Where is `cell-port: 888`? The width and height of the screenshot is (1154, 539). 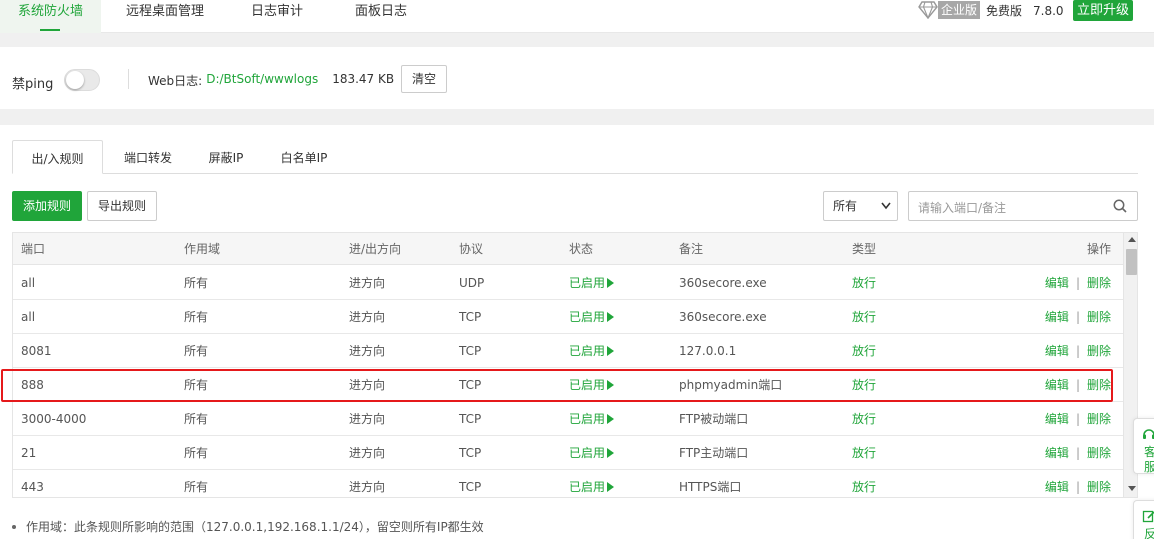 cell-port: 888 is located at coordinates (32, 384).